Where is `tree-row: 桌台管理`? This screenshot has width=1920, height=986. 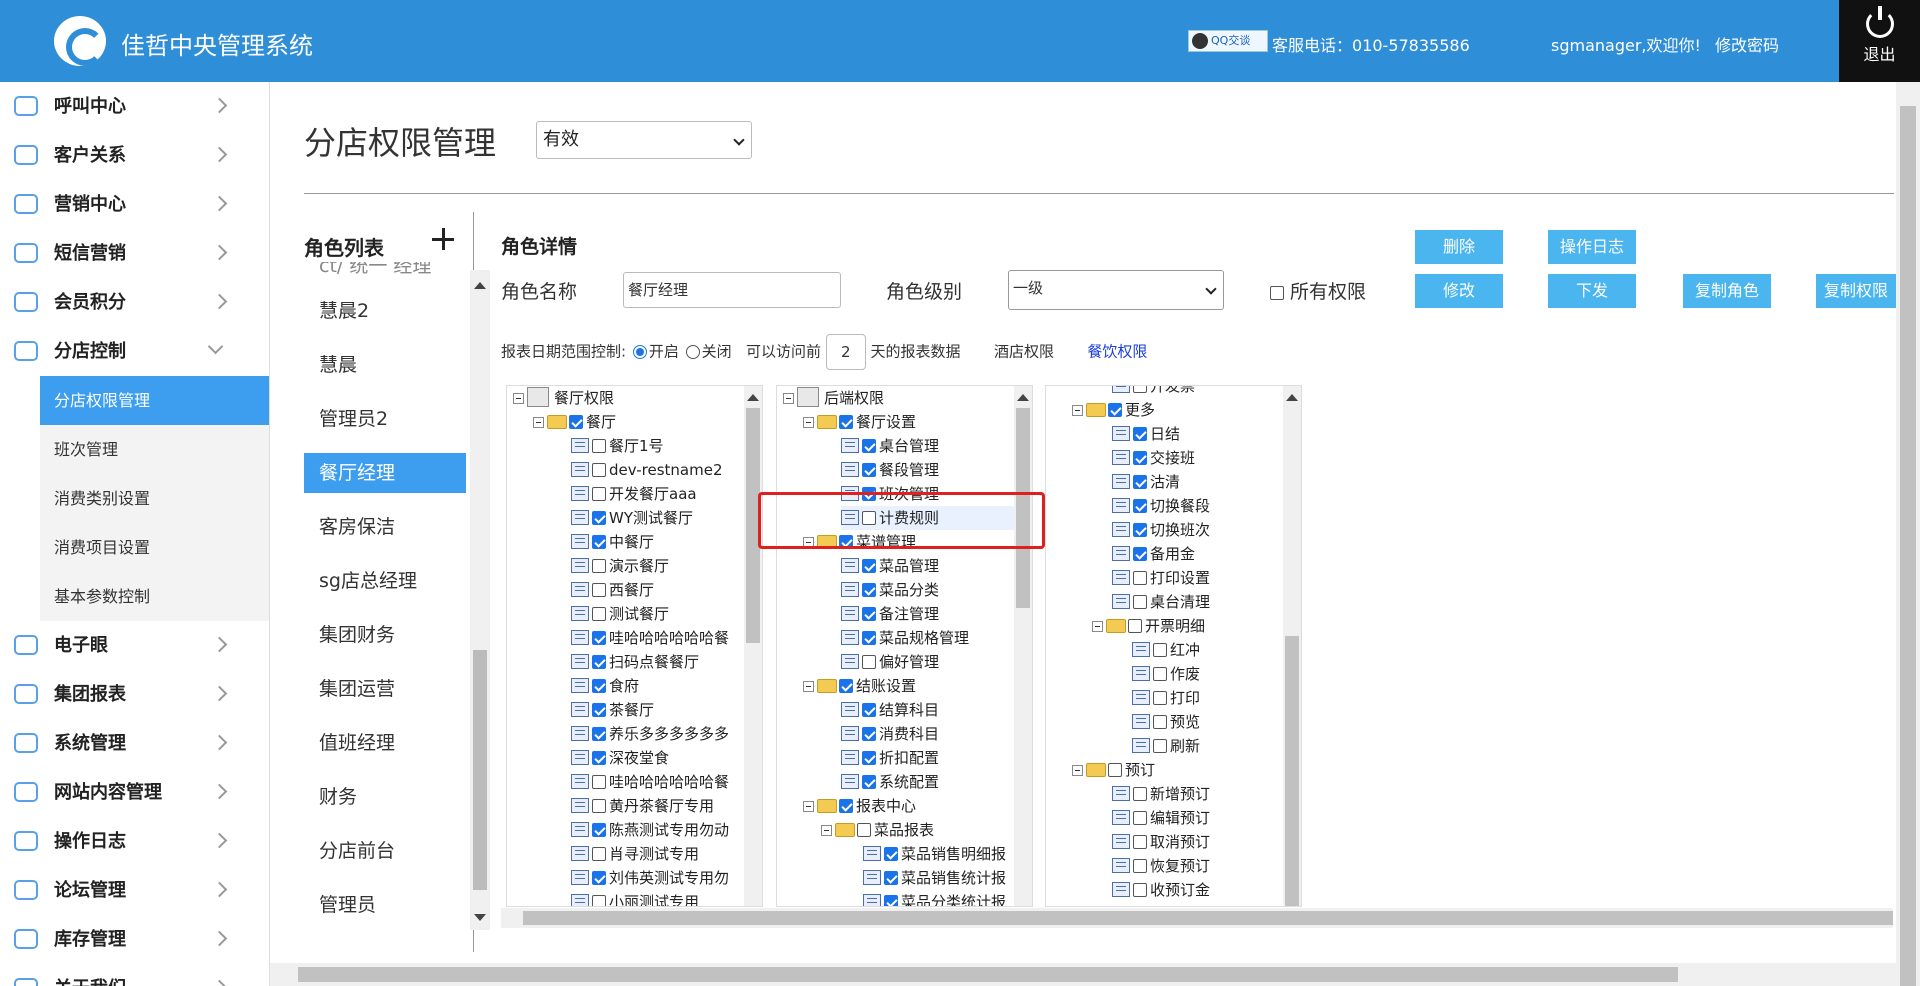
tree-row: 桌台管理 is located at coordinates (890, 446).